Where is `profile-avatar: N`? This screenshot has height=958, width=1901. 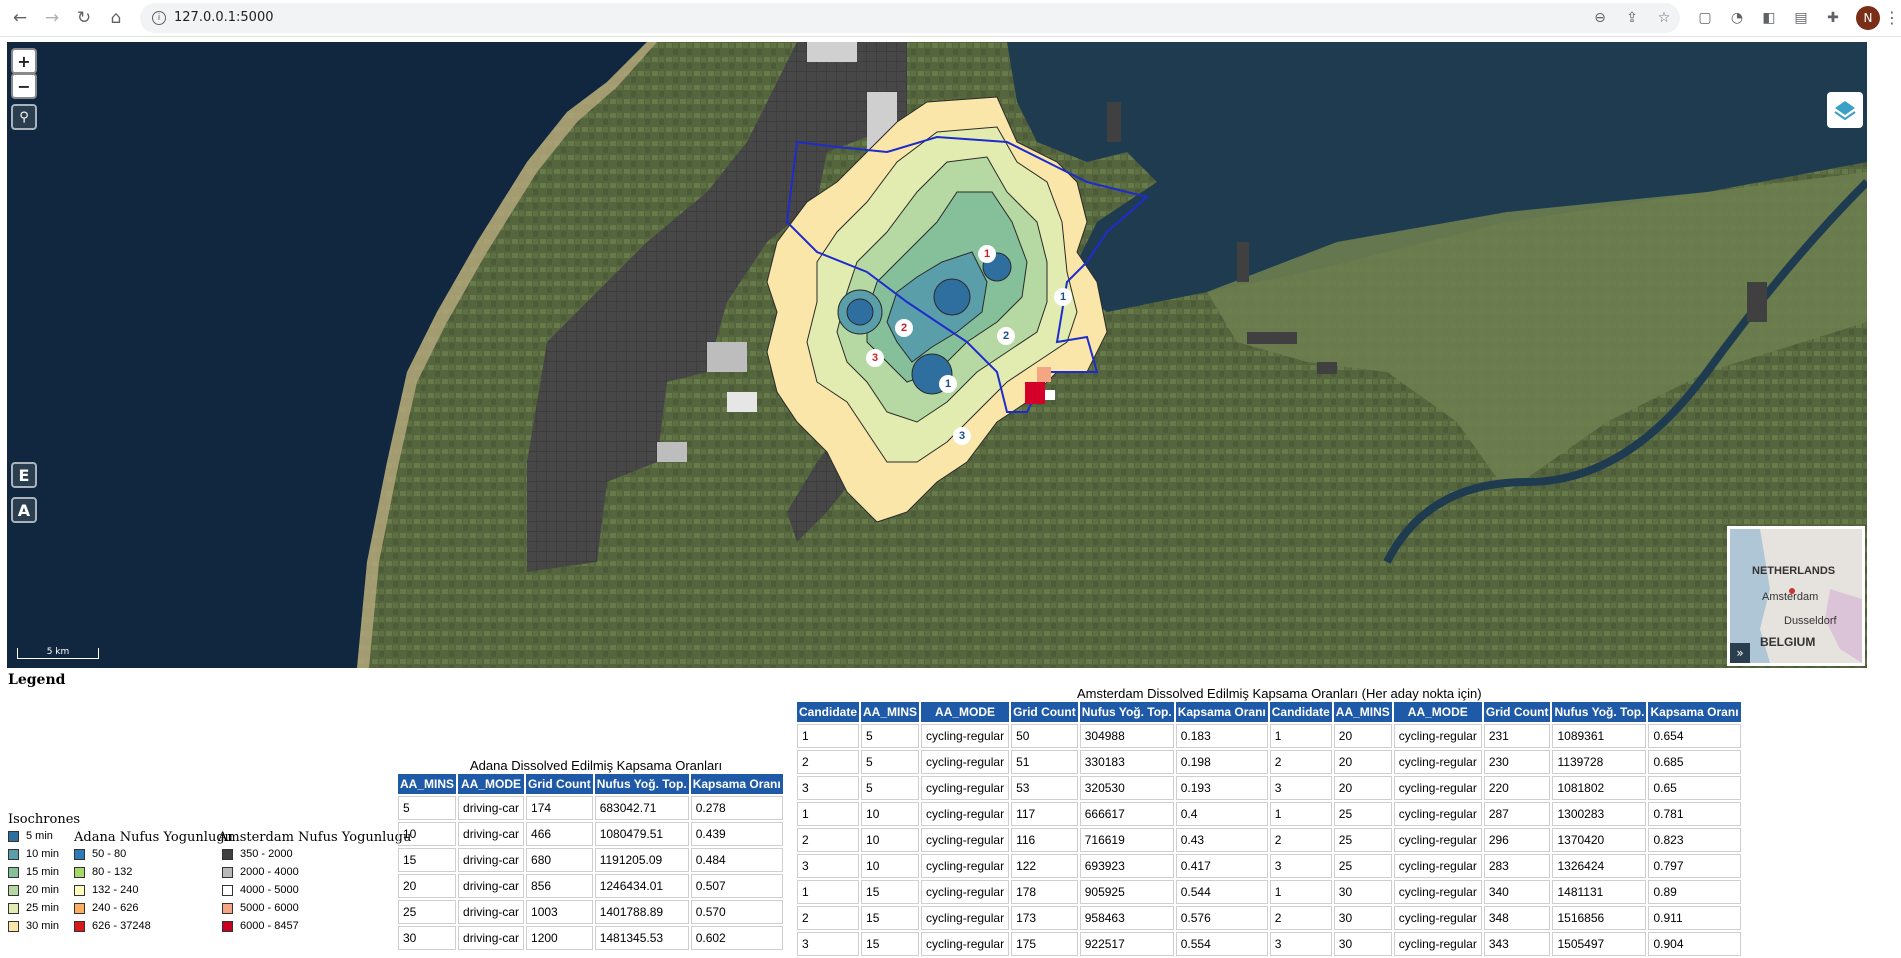
profile-avatar: N is located at coordinates (1868, 18).